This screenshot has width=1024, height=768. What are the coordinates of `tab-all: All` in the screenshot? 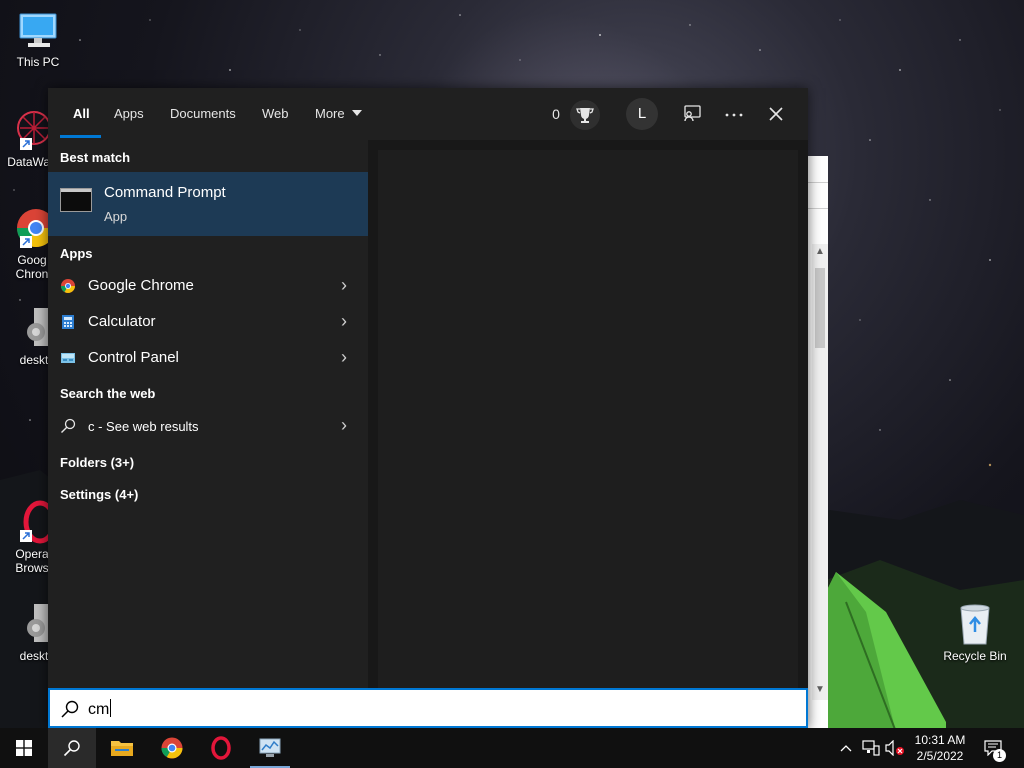 It's located at (81, 114).